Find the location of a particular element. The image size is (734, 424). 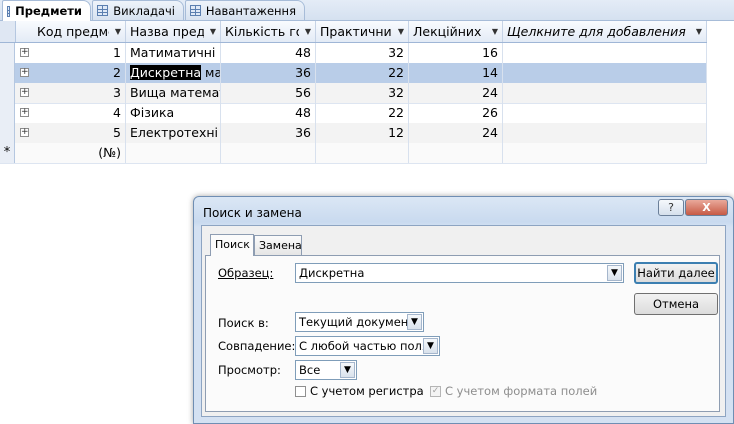

match-combo: С любой частью поля ▼ is located at coordinates (367, 346).